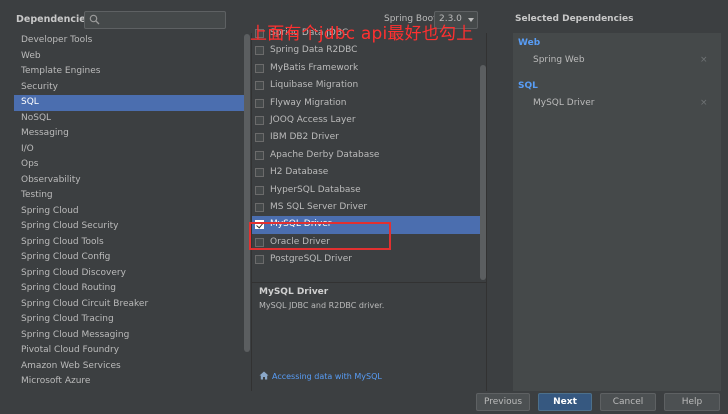 The image size is (728, 414). What do you see at coordinates (366, 120) in the screenshot?
I see `dependency-item-jooq-access-layer: JOOQ Access Layer` at bounding box center [366, 120].